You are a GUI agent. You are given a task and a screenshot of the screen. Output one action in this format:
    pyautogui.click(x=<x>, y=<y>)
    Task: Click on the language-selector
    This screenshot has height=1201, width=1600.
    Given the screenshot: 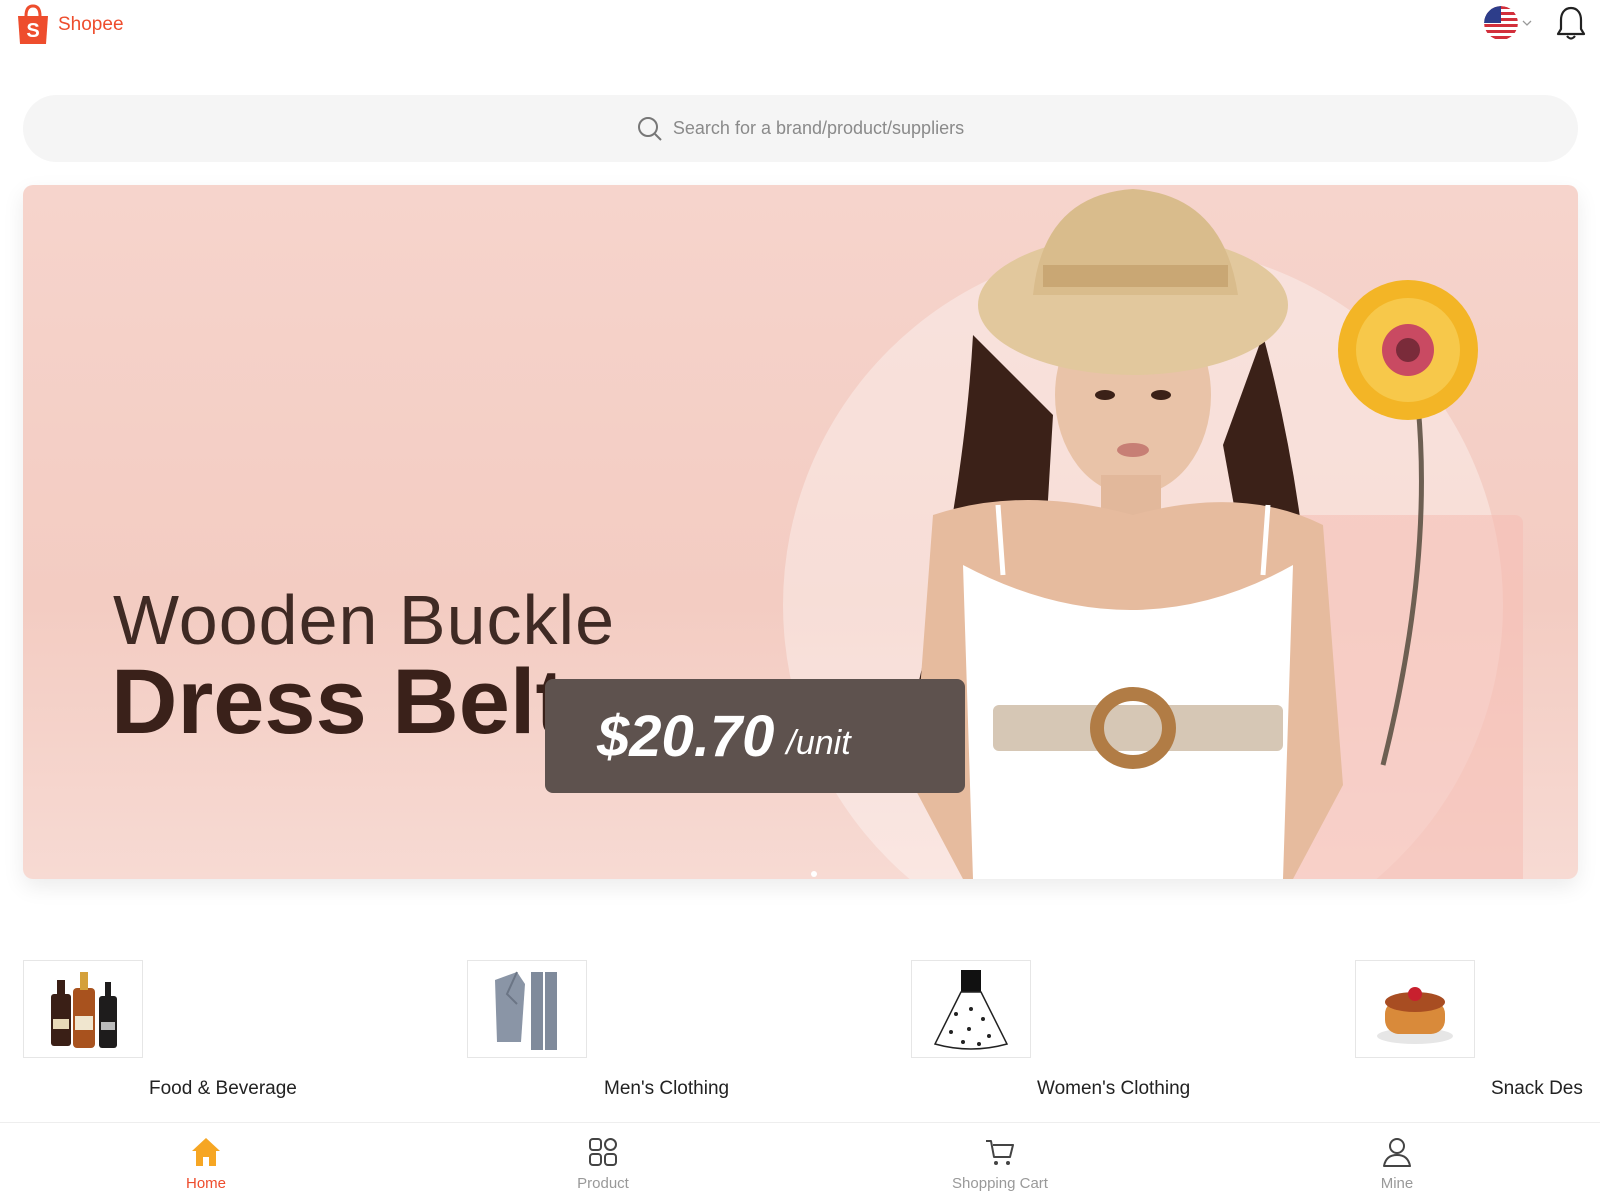 What is the action you would take?
    pyautogui.click(x=1508, y=23)
    